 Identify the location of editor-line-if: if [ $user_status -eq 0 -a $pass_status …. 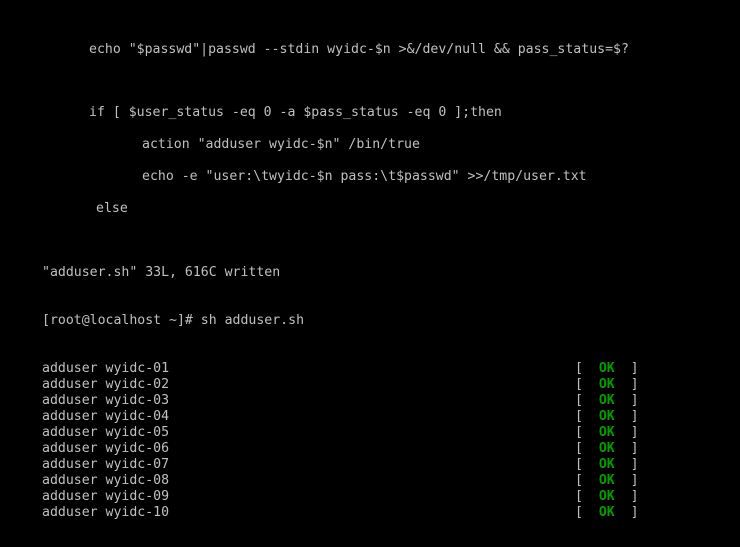
(295, 112).